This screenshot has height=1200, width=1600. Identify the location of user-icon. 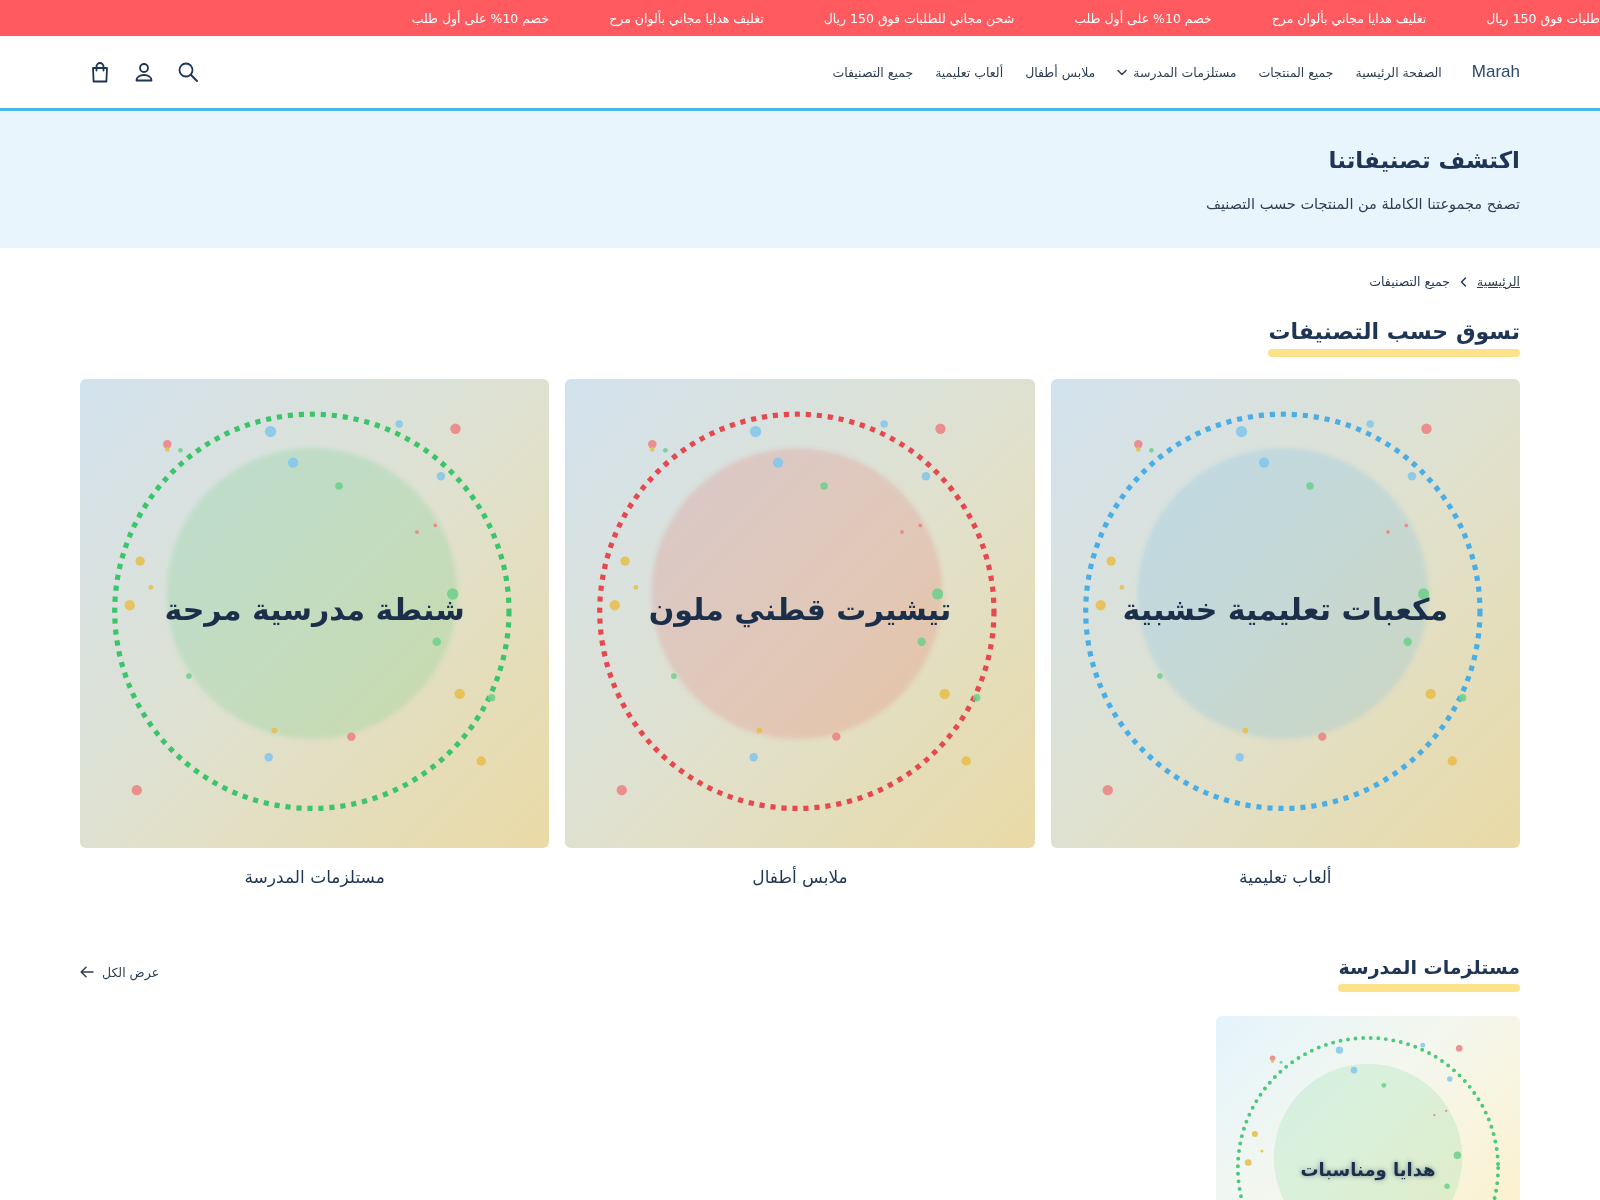
(144, 72).